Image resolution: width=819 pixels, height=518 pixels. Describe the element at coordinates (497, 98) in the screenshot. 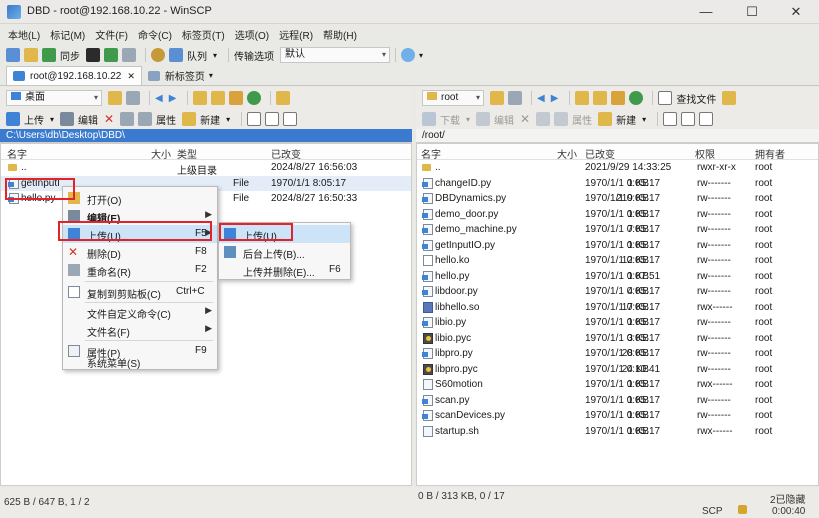

I see `folder-open-icon` at that location.